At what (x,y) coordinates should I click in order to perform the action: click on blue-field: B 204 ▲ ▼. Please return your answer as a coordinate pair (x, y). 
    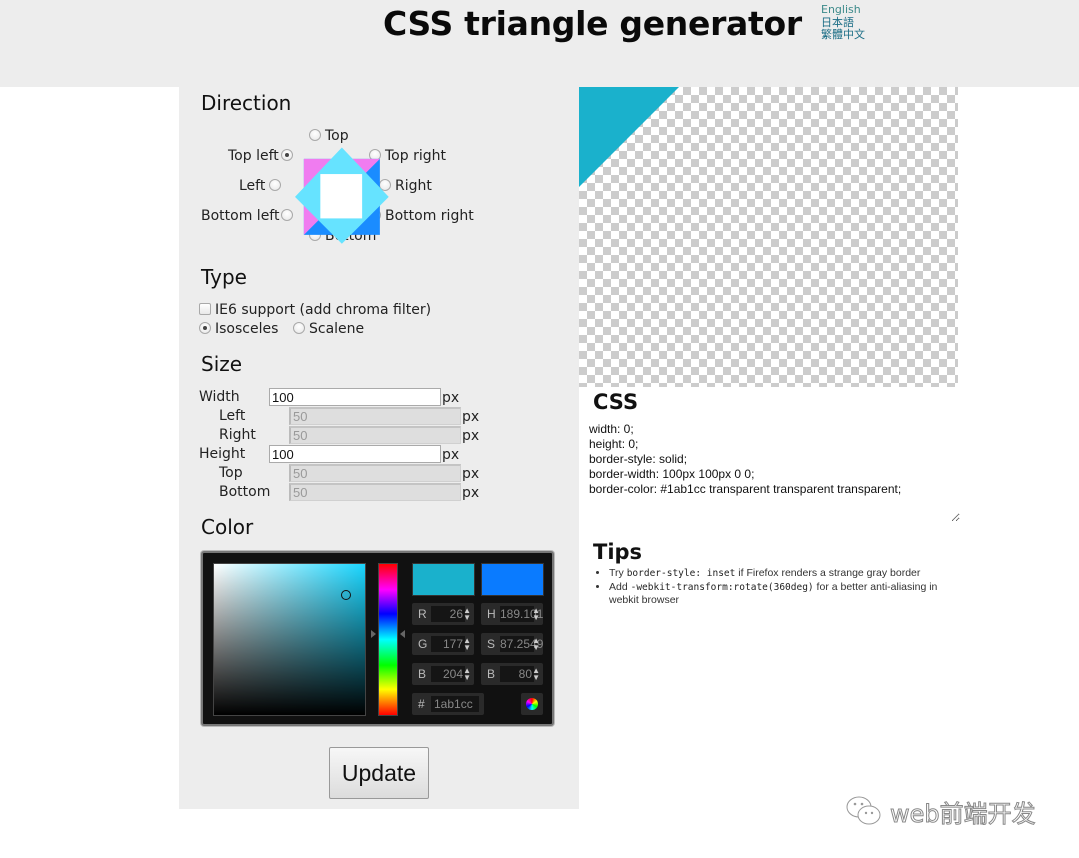
    Looking at the image, I should click on (443, 674).